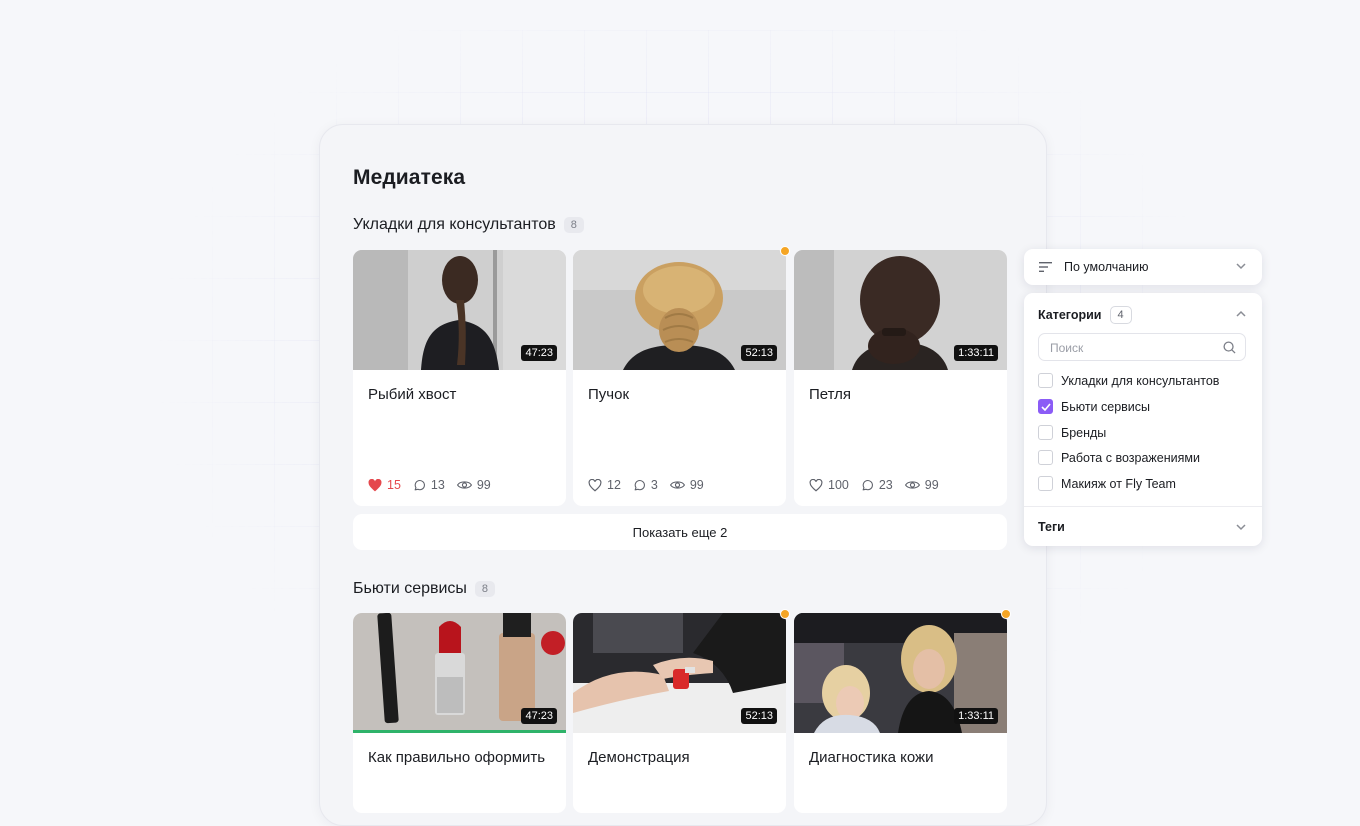 The image size is (1360, 826). What do you see at coordinates (409, 177) in the screenshot?
I see `page-title: Медиатека` at bounding box center [409, 177].